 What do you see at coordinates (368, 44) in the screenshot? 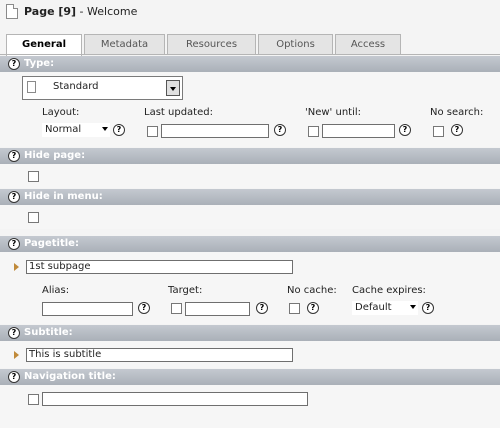
I see `tab-access: Access` at bounding box center [368, 44].